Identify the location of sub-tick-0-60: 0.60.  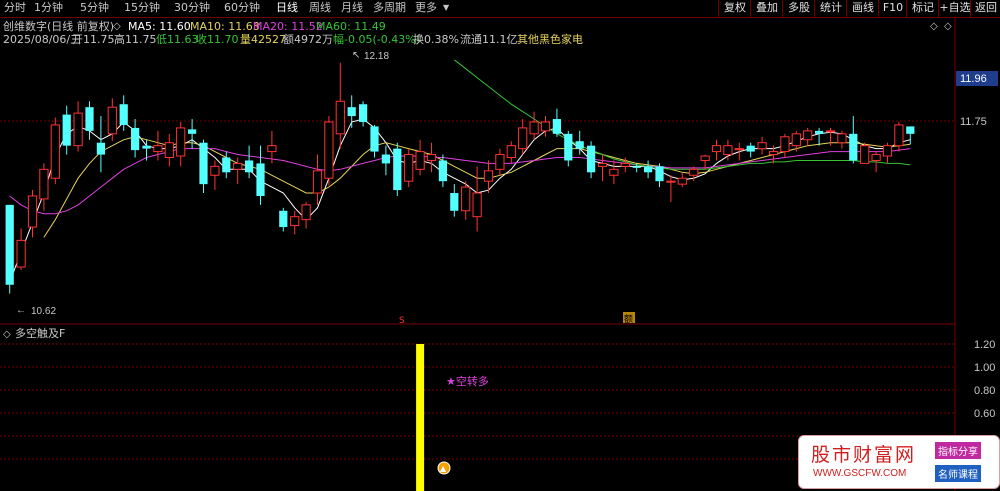
(984, 414).